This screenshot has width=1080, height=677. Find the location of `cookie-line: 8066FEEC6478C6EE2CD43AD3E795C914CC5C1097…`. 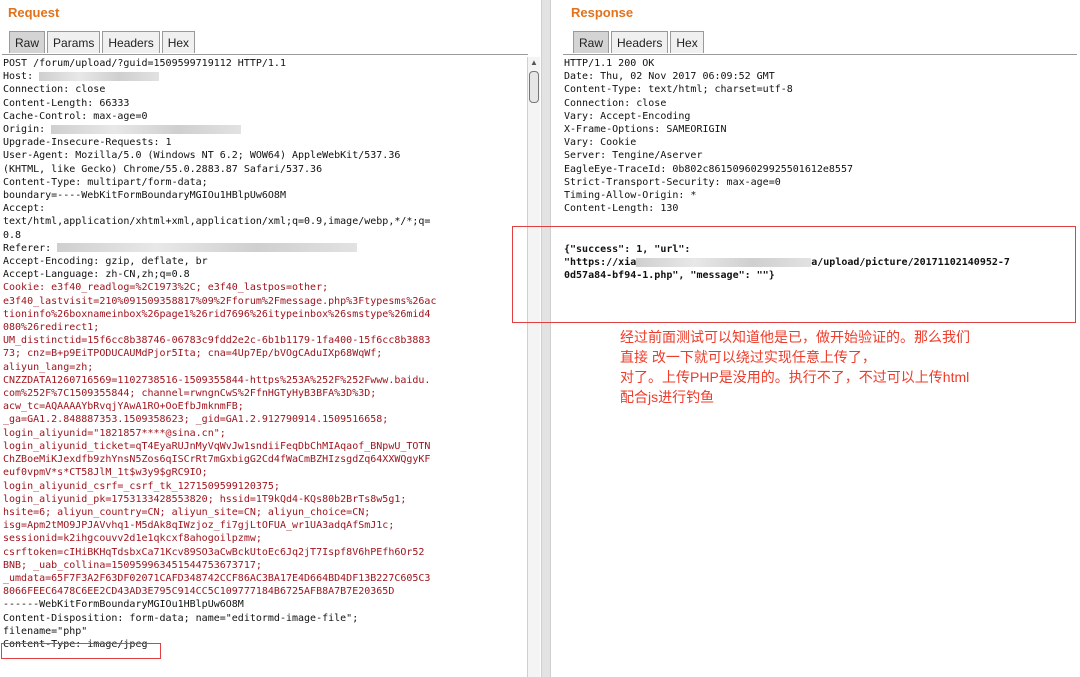

cookie-line: 8066FEEC6478C6EE2CD43AD3E795C914CC5C1097… is located at coordinates (199, 592).